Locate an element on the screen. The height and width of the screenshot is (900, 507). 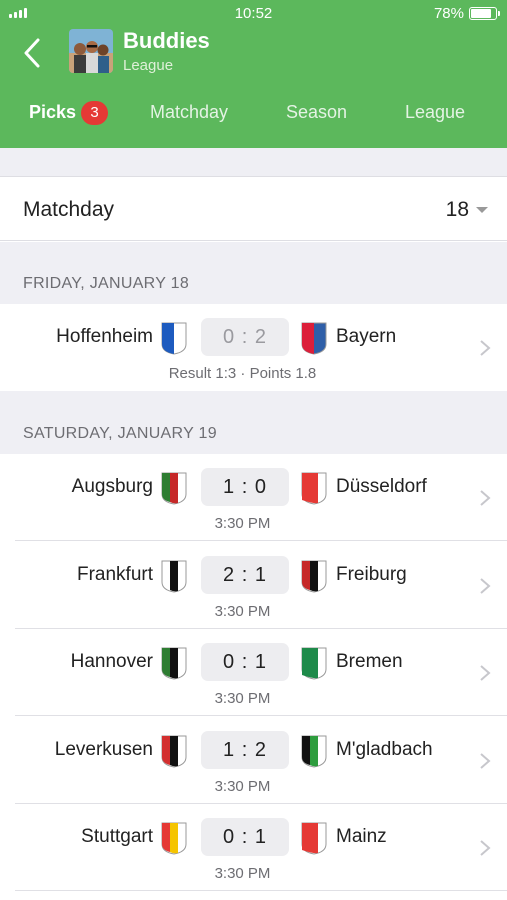
section-title: FRIDAY, JANUARY 18 is located at coordinates (106, 283).